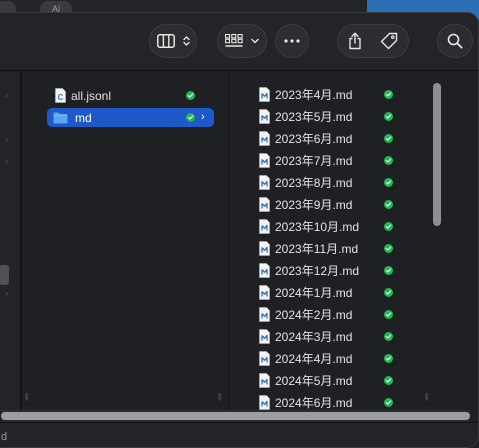  Describe the element at coordinates (314, 117) in the screenshot. I see `file-name: 2023年5月.md` at that location.